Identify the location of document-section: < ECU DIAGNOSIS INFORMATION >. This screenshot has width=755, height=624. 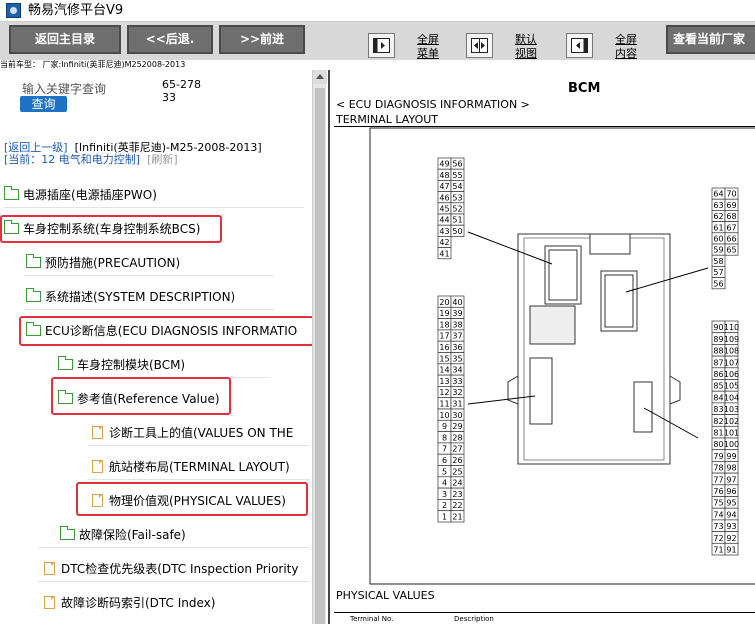
(433, 104).